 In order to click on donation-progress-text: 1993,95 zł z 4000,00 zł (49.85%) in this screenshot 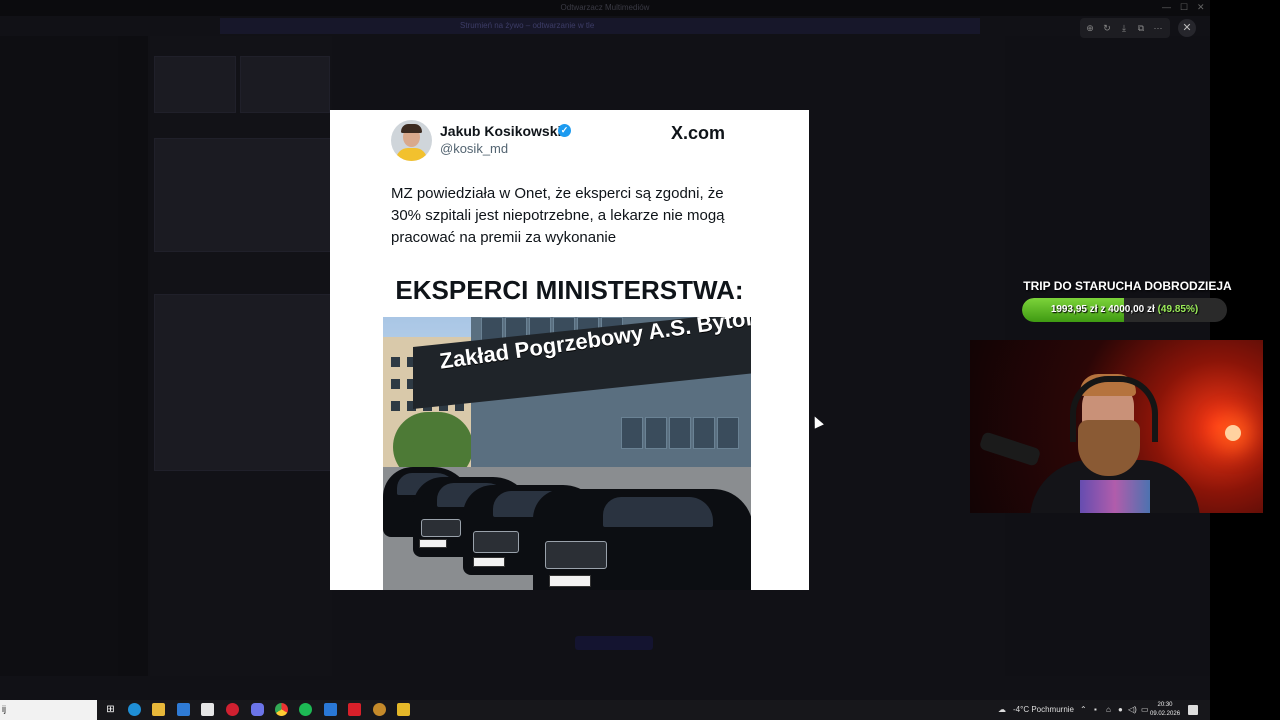, I will do `click(1124, 309)`.